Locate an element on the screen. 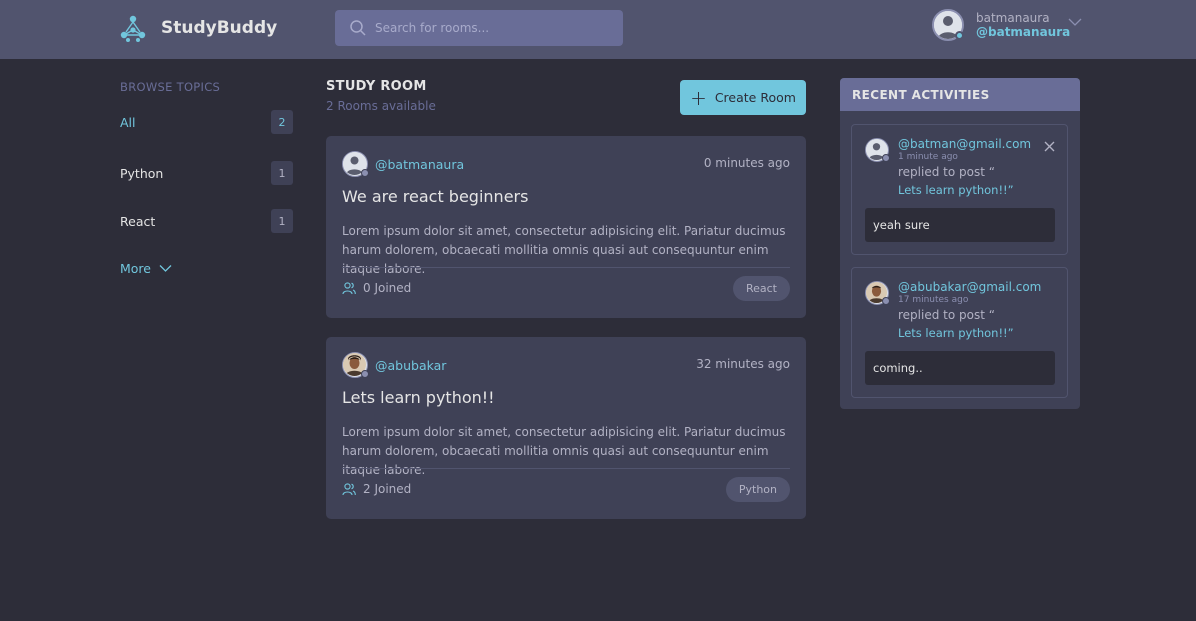 This screenshot has width=1196, height=621. search-input is located at coordinates (490, 28).